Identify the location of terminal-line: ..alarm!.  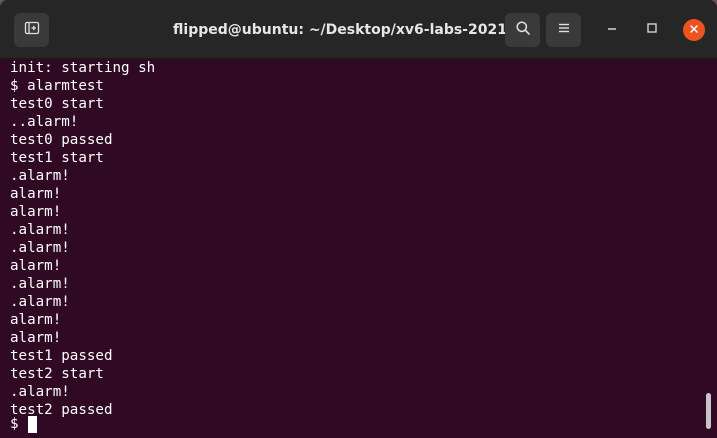
(44, 122).